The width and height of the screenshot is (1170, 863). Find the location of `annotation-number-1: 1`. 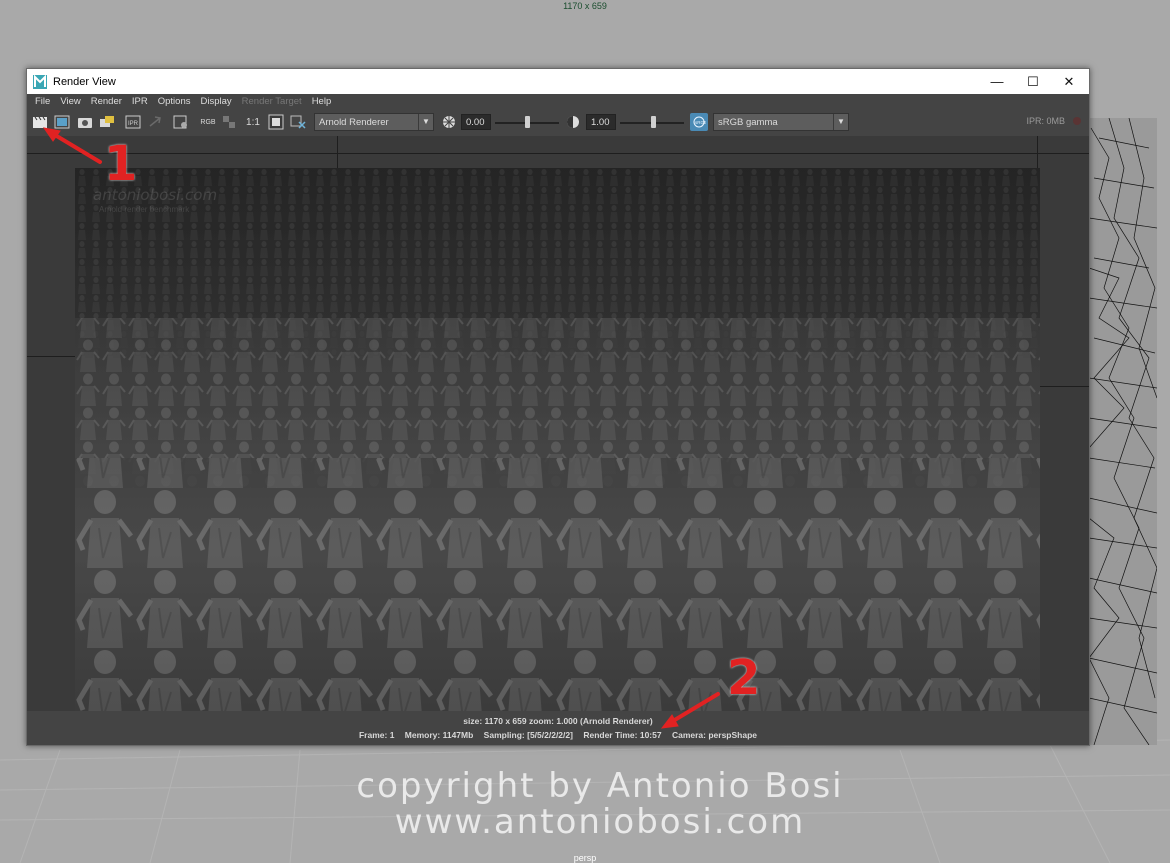

annotation-number-1: 1 is located at coordinates (121, 164).